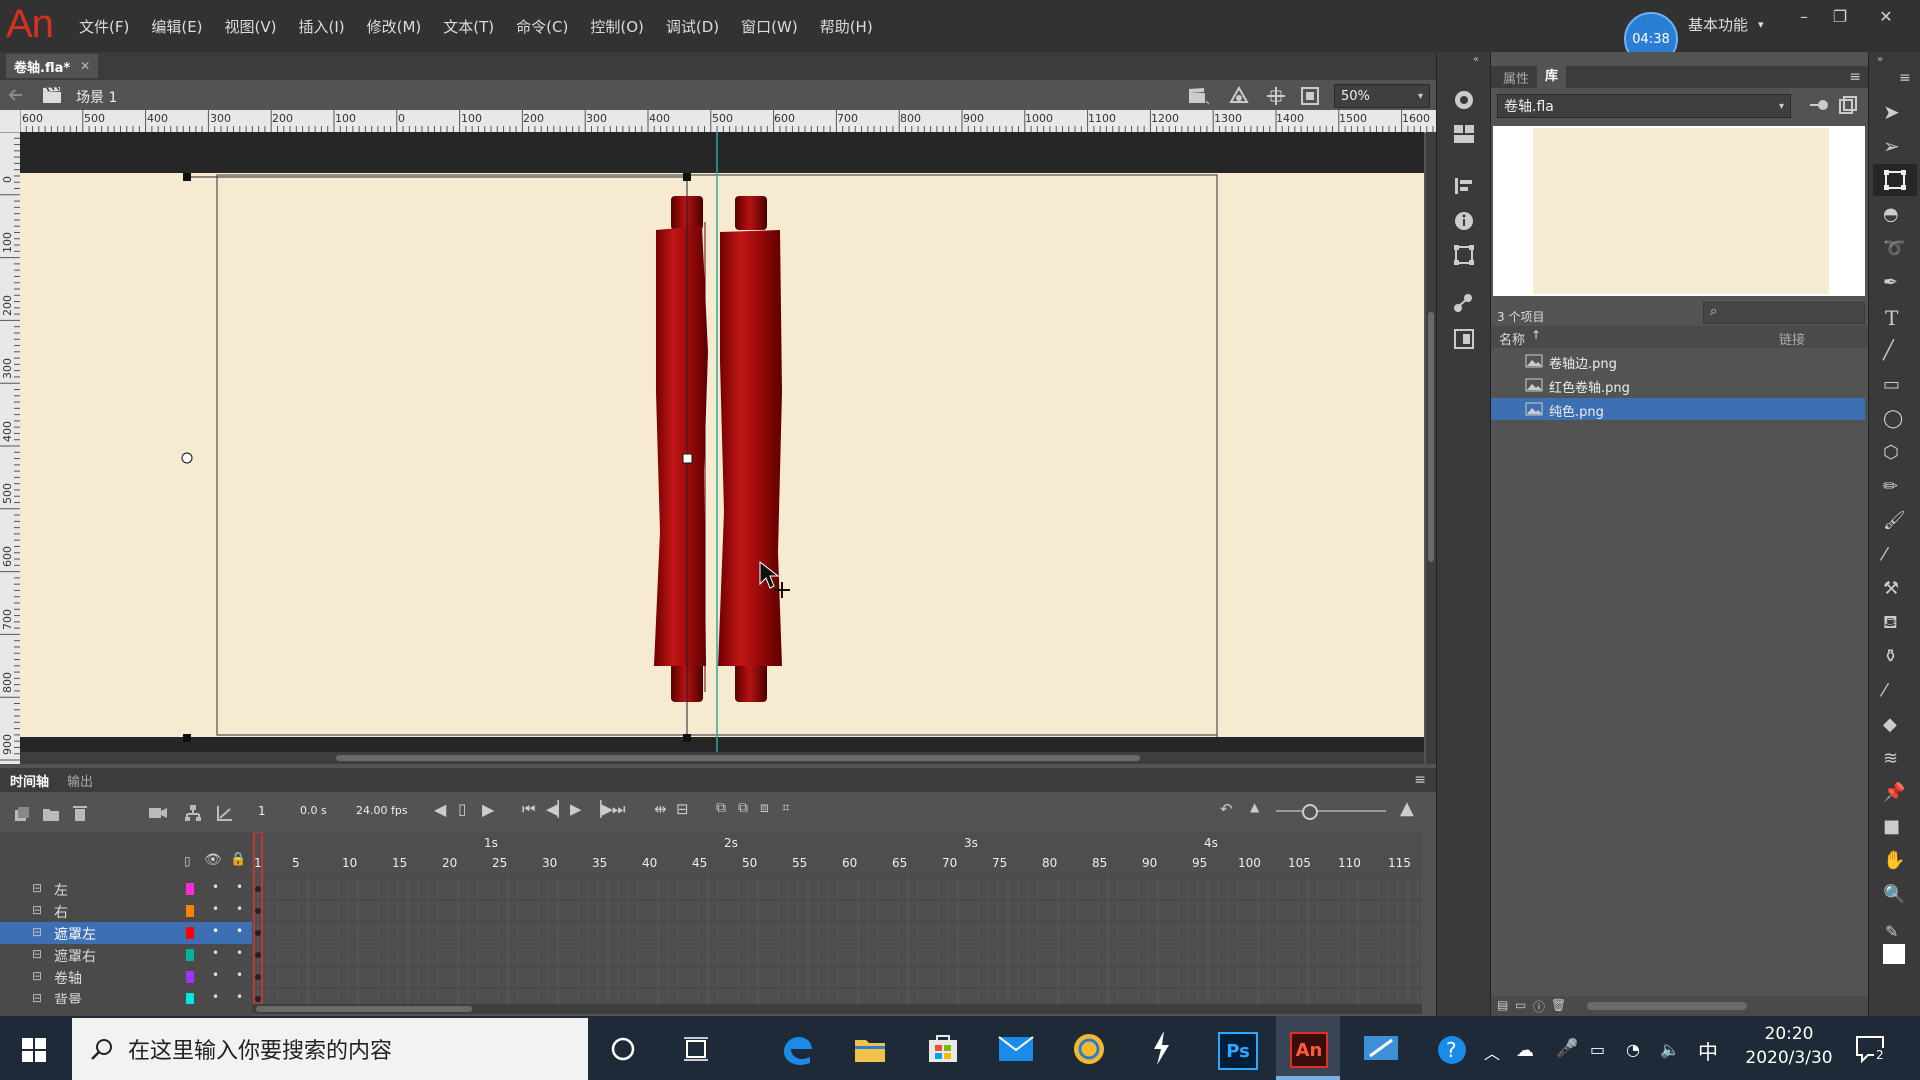 The width and height of the screenshot is (1920, 1080). What do you see at coordinates (1888, 350) in the screenshot?
I see `line-tool-icon: ╱` at bounding box center [1888, 350].